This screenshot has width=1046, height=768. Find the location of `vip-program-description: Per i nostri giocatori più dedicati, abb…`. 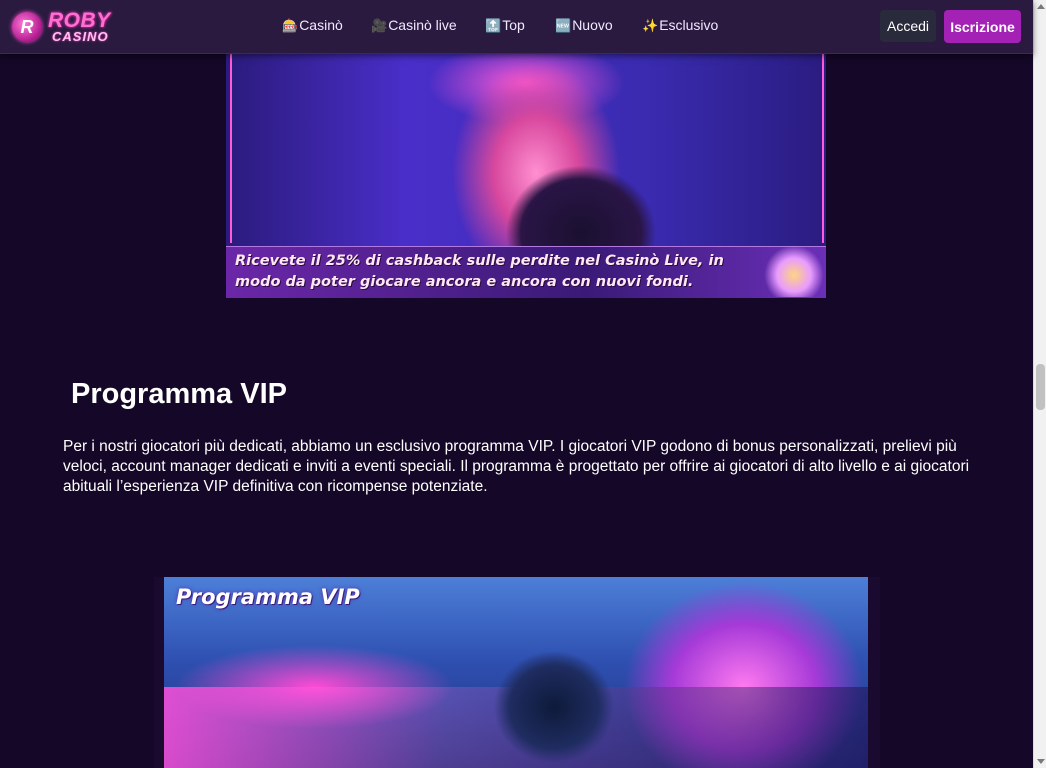

vip-program-description: Per i nostri giocatori più dedicati, abb… is located at coordinates (516, 466).